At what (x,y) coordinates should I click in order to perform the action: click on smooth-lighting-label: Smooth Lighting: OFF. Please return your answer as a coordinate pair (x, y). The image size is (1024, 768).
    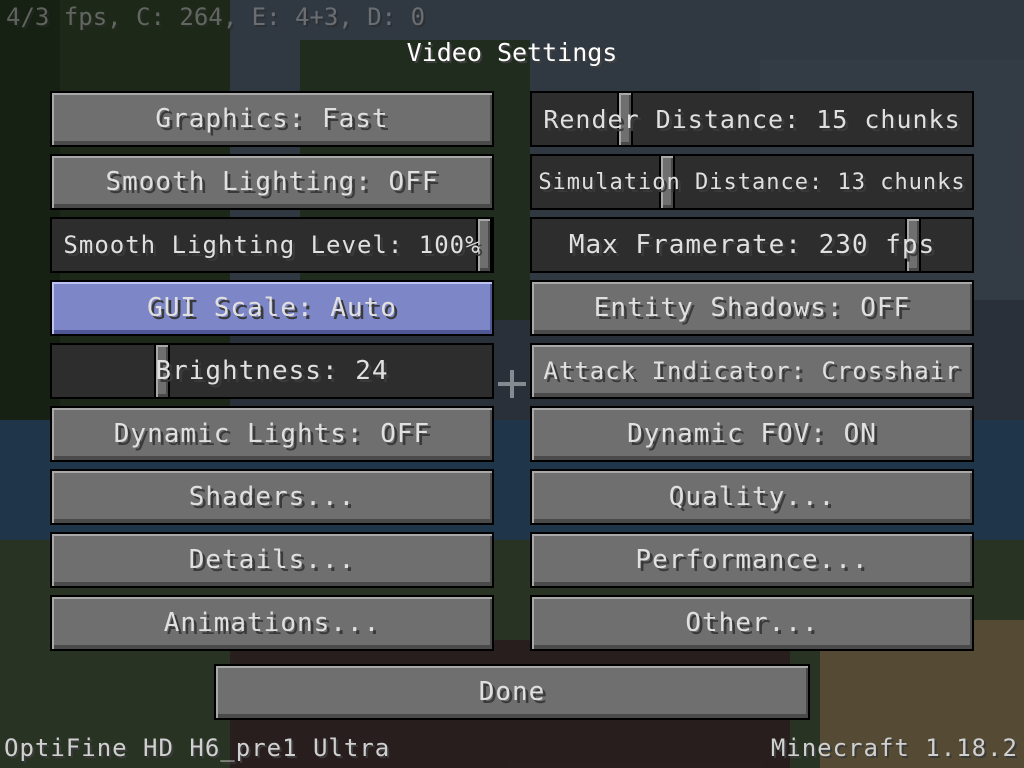
    Looking at the image, I should click on (272, 182).